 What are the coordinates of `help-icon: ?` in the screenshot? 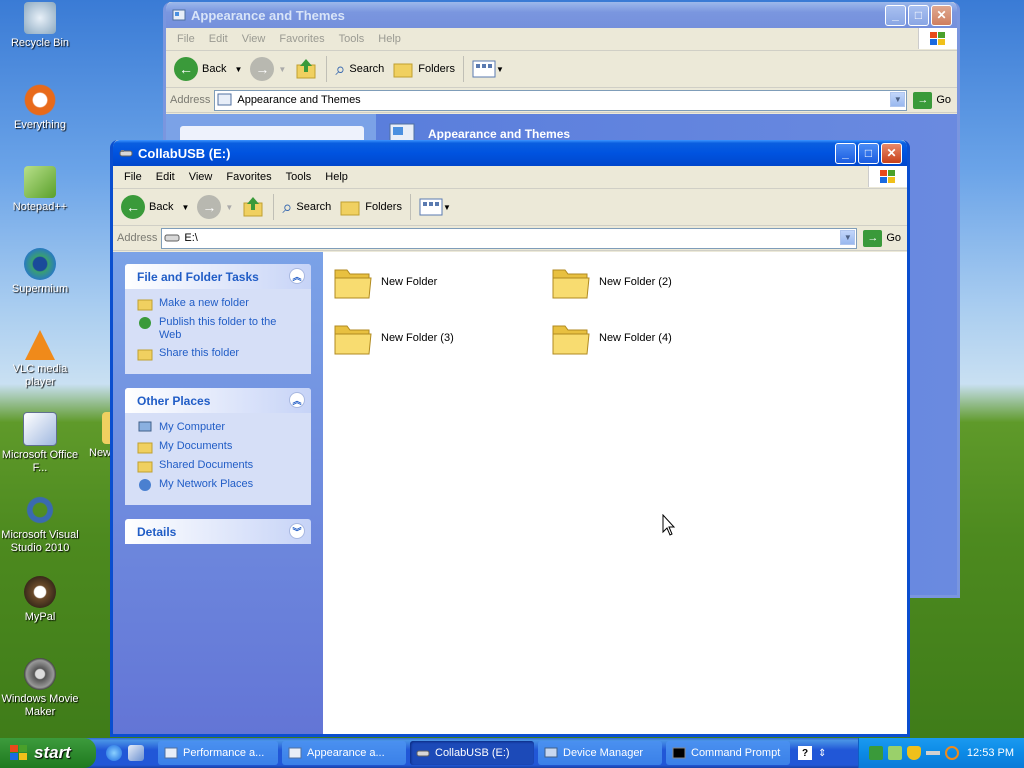 It's located at (805, 753).